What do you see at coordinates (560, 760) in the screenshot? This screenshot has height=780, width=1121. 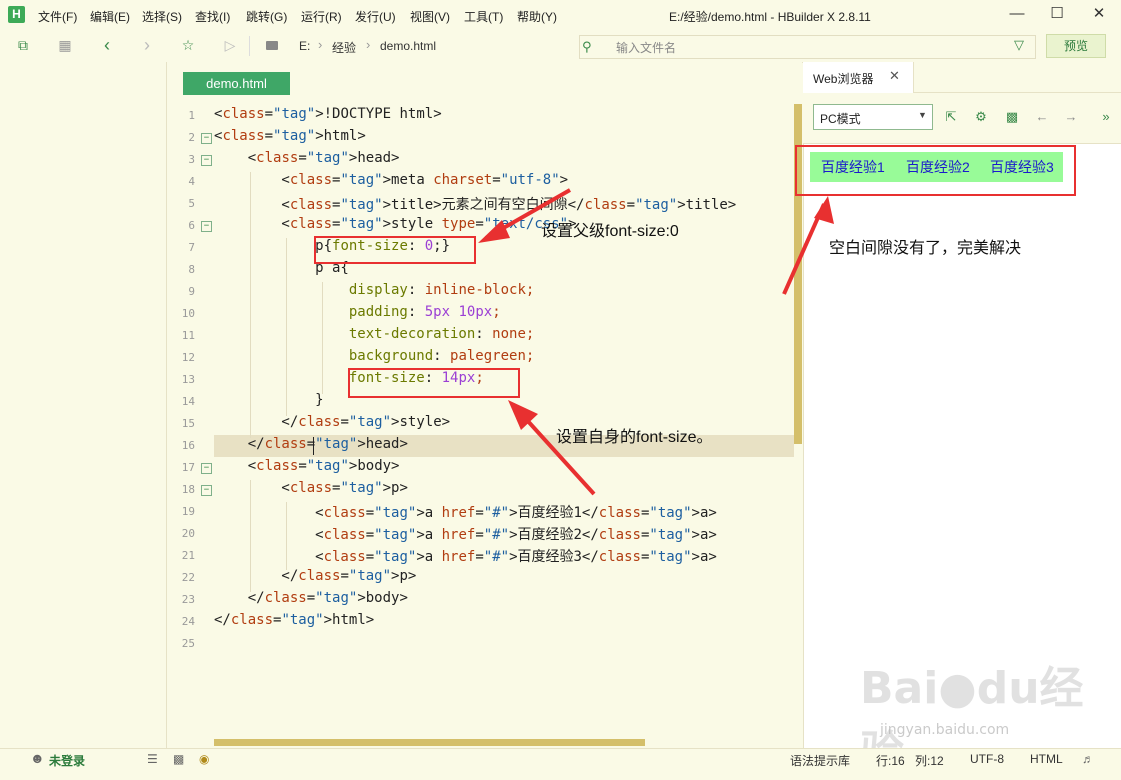 I see `status-bar` at bounding box center [560, 760].